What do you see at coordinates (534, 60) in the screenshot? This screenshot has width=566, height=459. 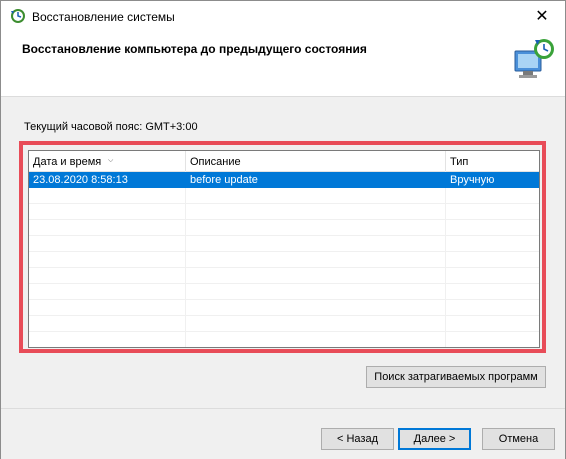 I see `computer-restore-icon` at bounding box center [534, 60].